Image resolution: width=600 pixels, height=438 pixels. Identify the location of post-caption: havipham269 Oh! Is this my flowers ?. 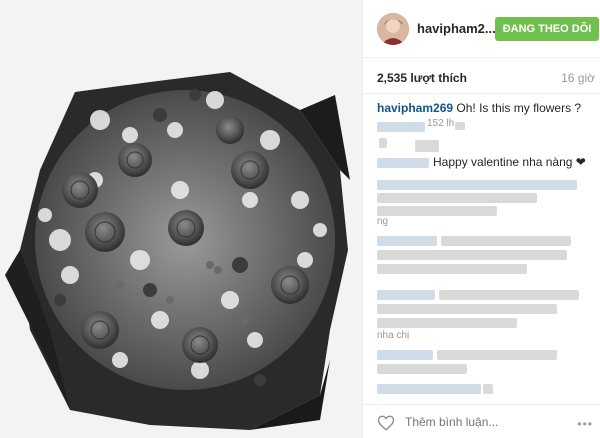
(479, 108).